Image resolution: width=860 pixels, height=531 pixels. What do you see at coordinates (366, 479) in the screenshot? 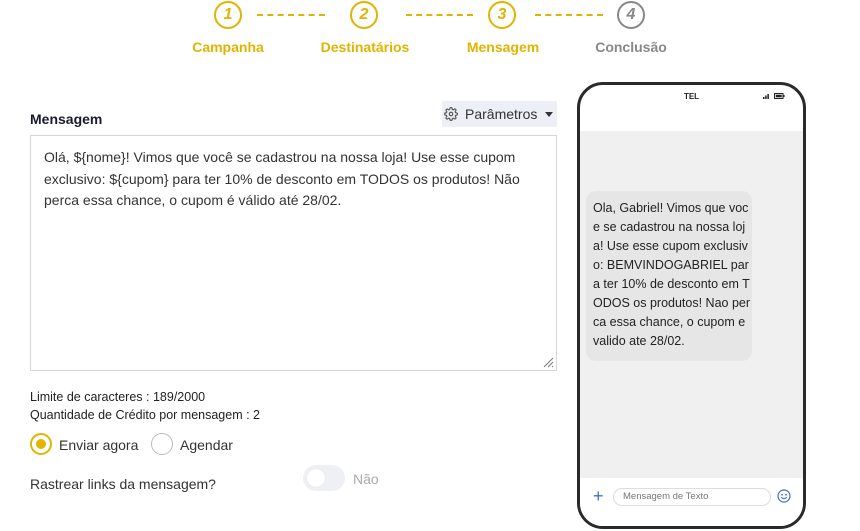
I see `track-links-state: Não` at bounding box center [366, 479].